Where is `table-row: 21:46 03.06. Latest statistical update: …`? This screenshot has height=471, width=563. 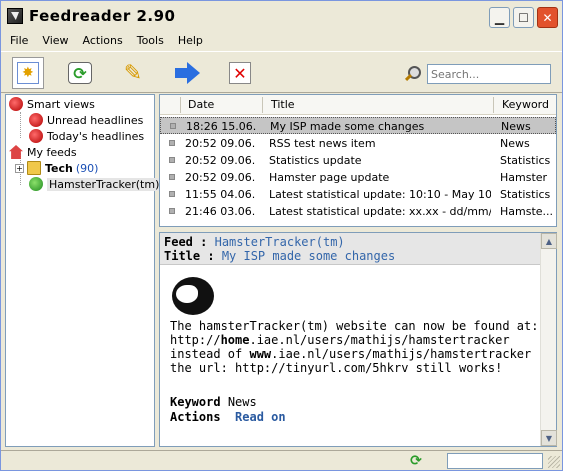
table-row: 21:46 03.06. Latest statistical update: … is located at coordinates (358, 211).